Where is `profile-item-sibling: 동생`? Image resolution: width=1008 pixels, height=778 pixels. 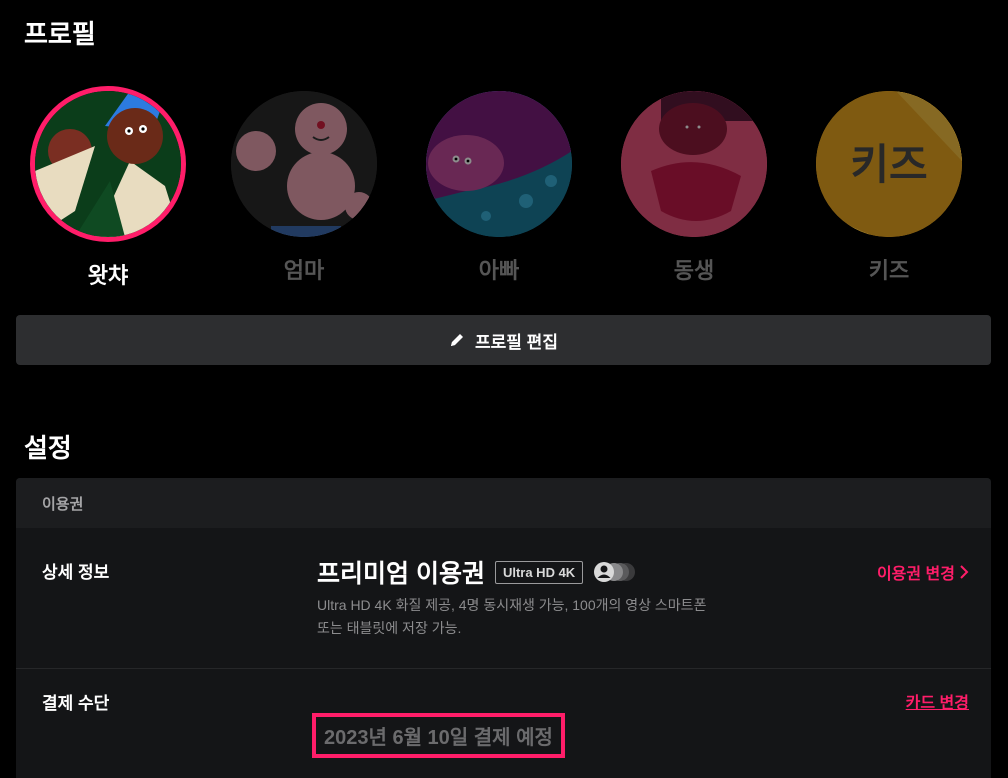 profile-item-sibling: 동생 is located at coordinates (694, 185).